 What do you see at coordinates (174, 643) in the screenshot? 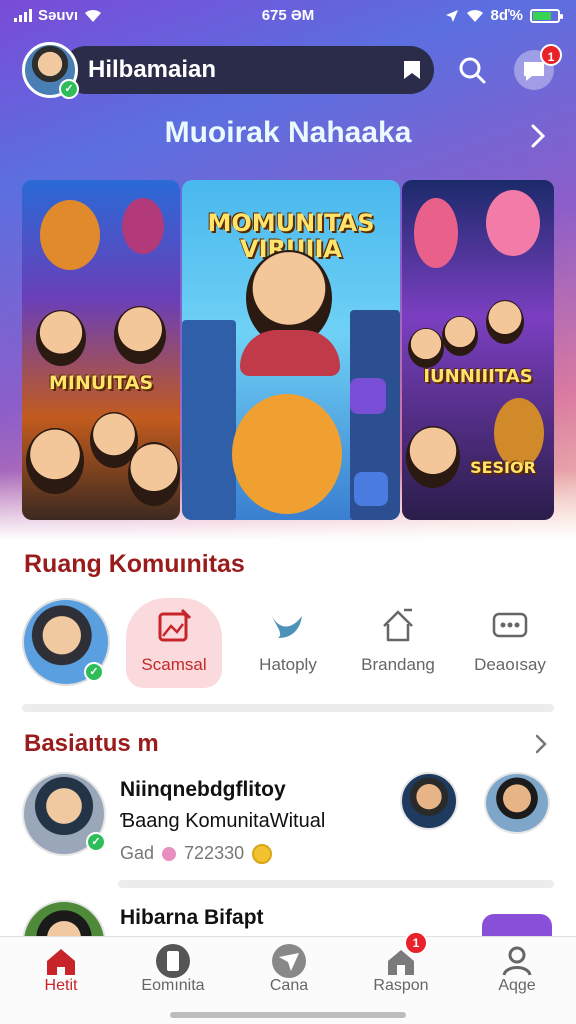
I see `shortcut-scamsal: Scamsal` at bounding box center [174, 643].